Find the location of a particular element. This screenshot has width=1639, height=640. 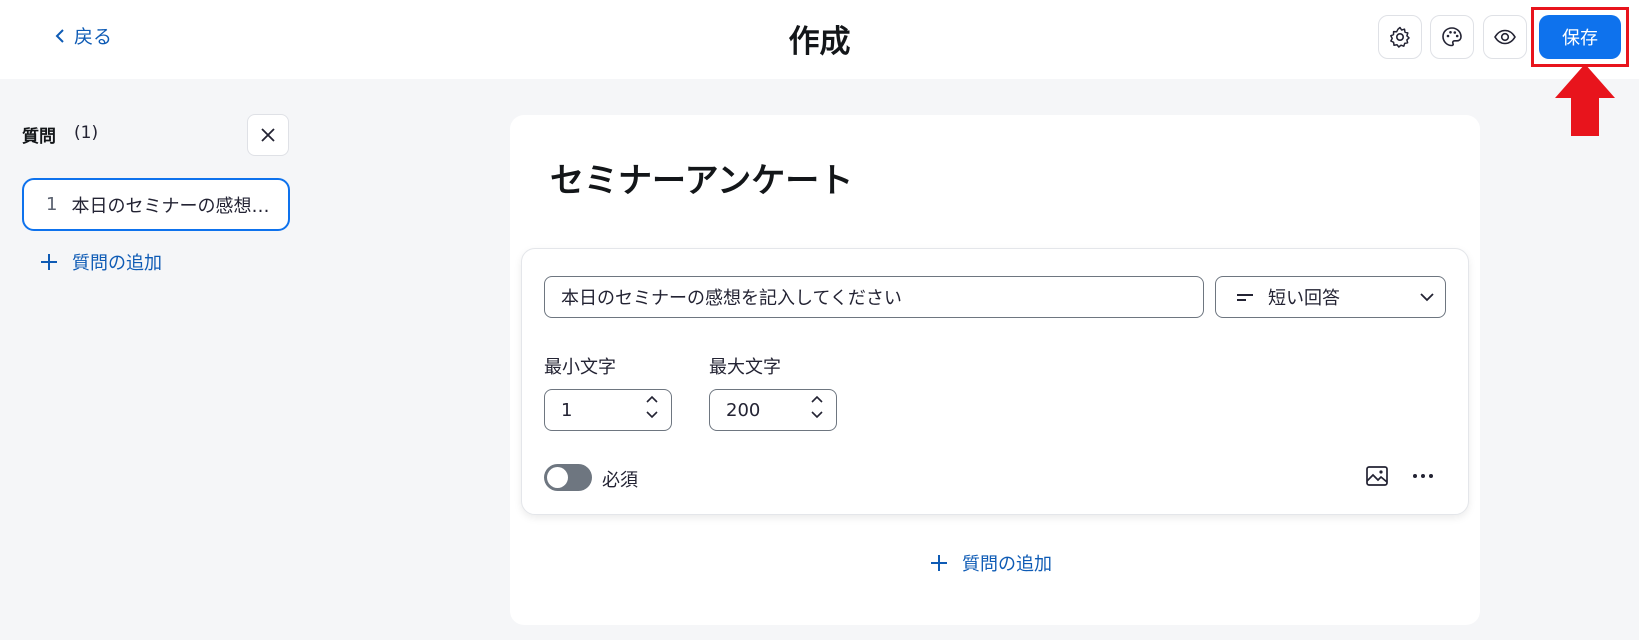

min-chars-label: 最小文字 is located at coordinates (580, 367).